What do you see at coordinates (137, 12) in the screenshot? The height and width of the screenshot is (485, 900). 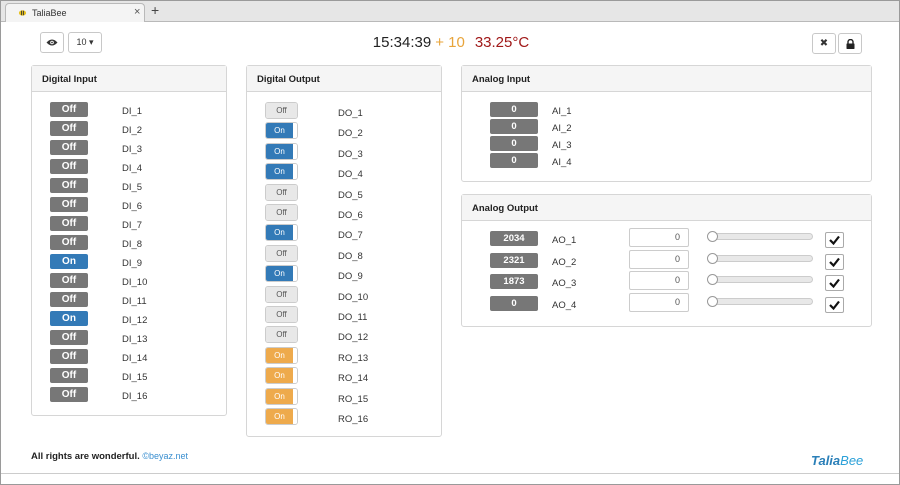 I see `tab-close-icon: ×` at bounding box center [137, 12].